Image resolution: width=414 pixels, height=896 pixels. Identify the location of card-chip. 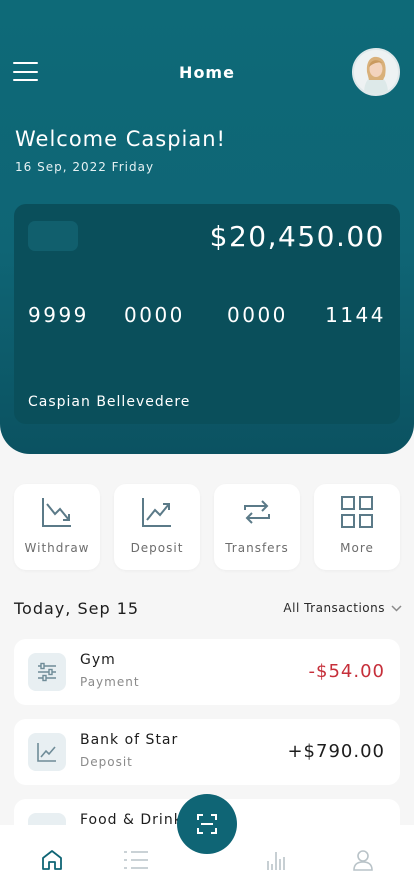
(53, 236).